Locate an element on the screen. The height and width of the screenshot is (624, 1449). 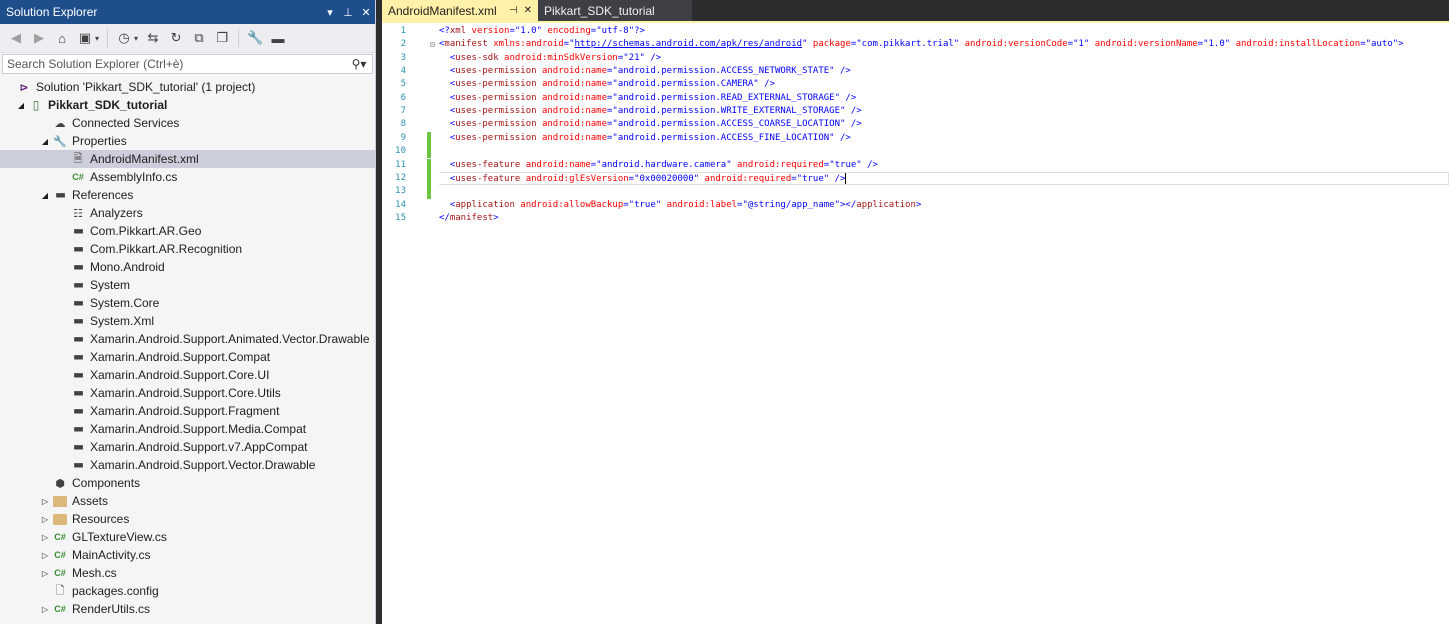
pin-icon: ⊥ is located at coordinates (348, 12).